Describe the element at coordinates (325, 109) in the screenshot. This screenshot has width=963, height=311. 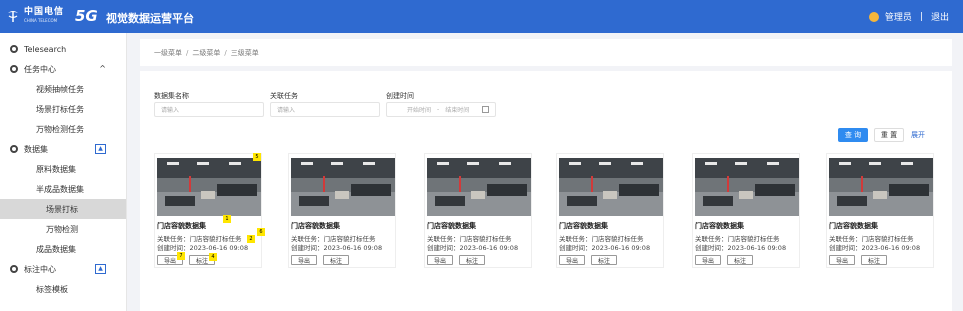
I see `related-task-input: 请输入` at that location.